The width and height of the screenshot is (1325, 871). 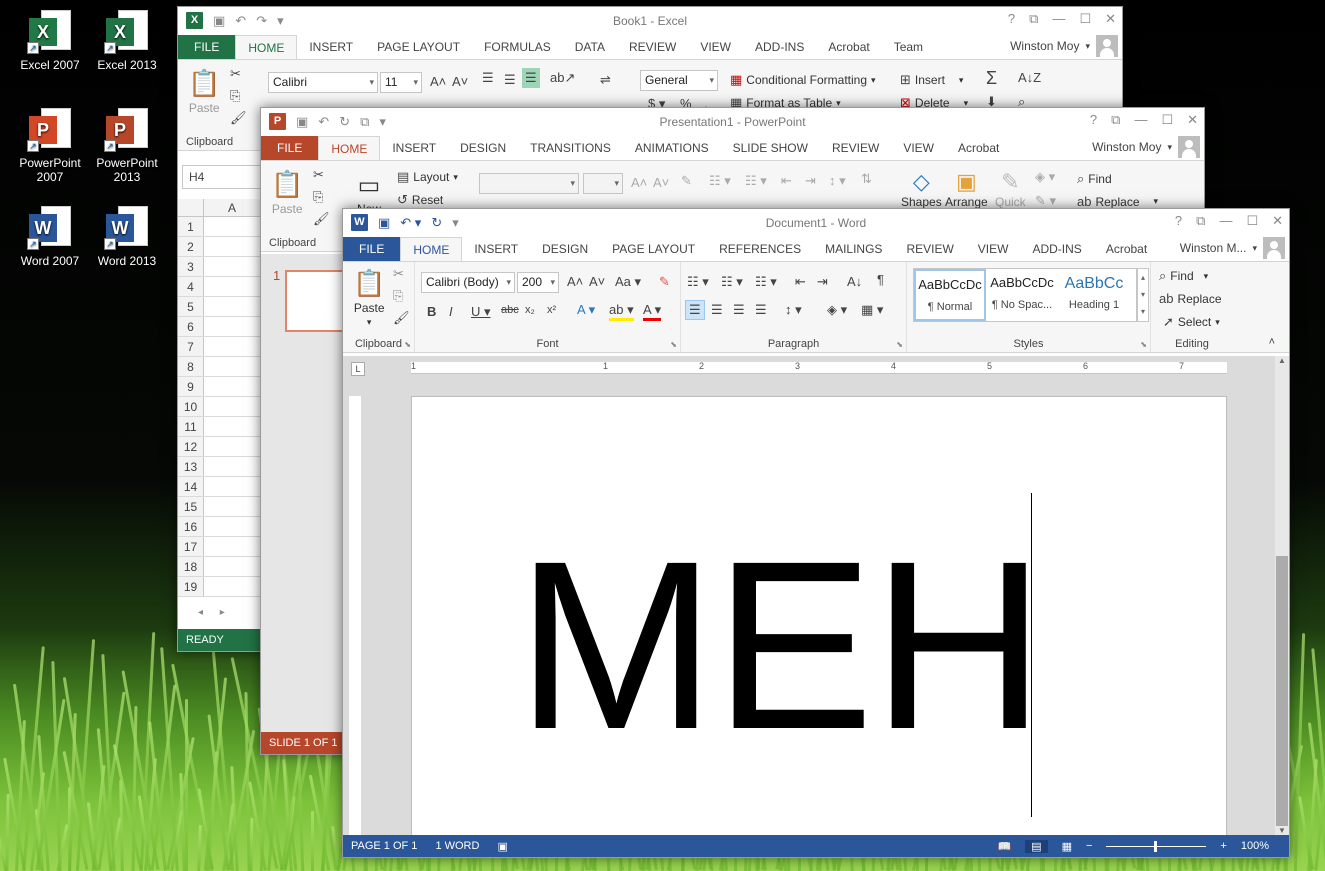 What do you see at coordinates (191, 466) in the screenshot?
I see `row-header: 13` at bounding box center [191, 466].